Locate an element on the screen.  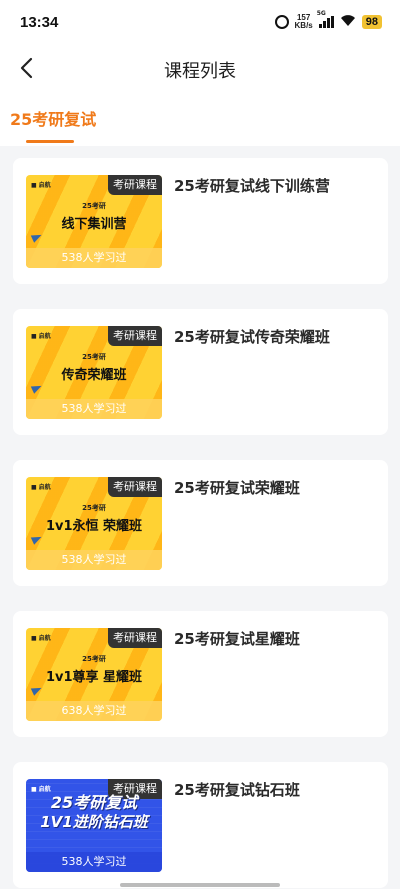
tab-active-indicator is located at coordinates (50, 141).